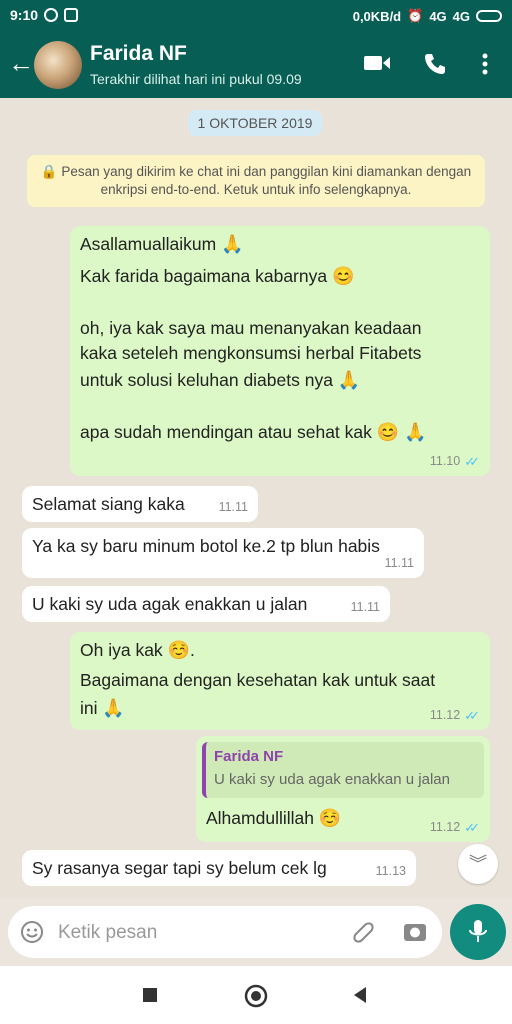 The image size is (512, 1024). Describe the element at coordinates (58, 65) in the screenshot. I see `avatar` at that location.